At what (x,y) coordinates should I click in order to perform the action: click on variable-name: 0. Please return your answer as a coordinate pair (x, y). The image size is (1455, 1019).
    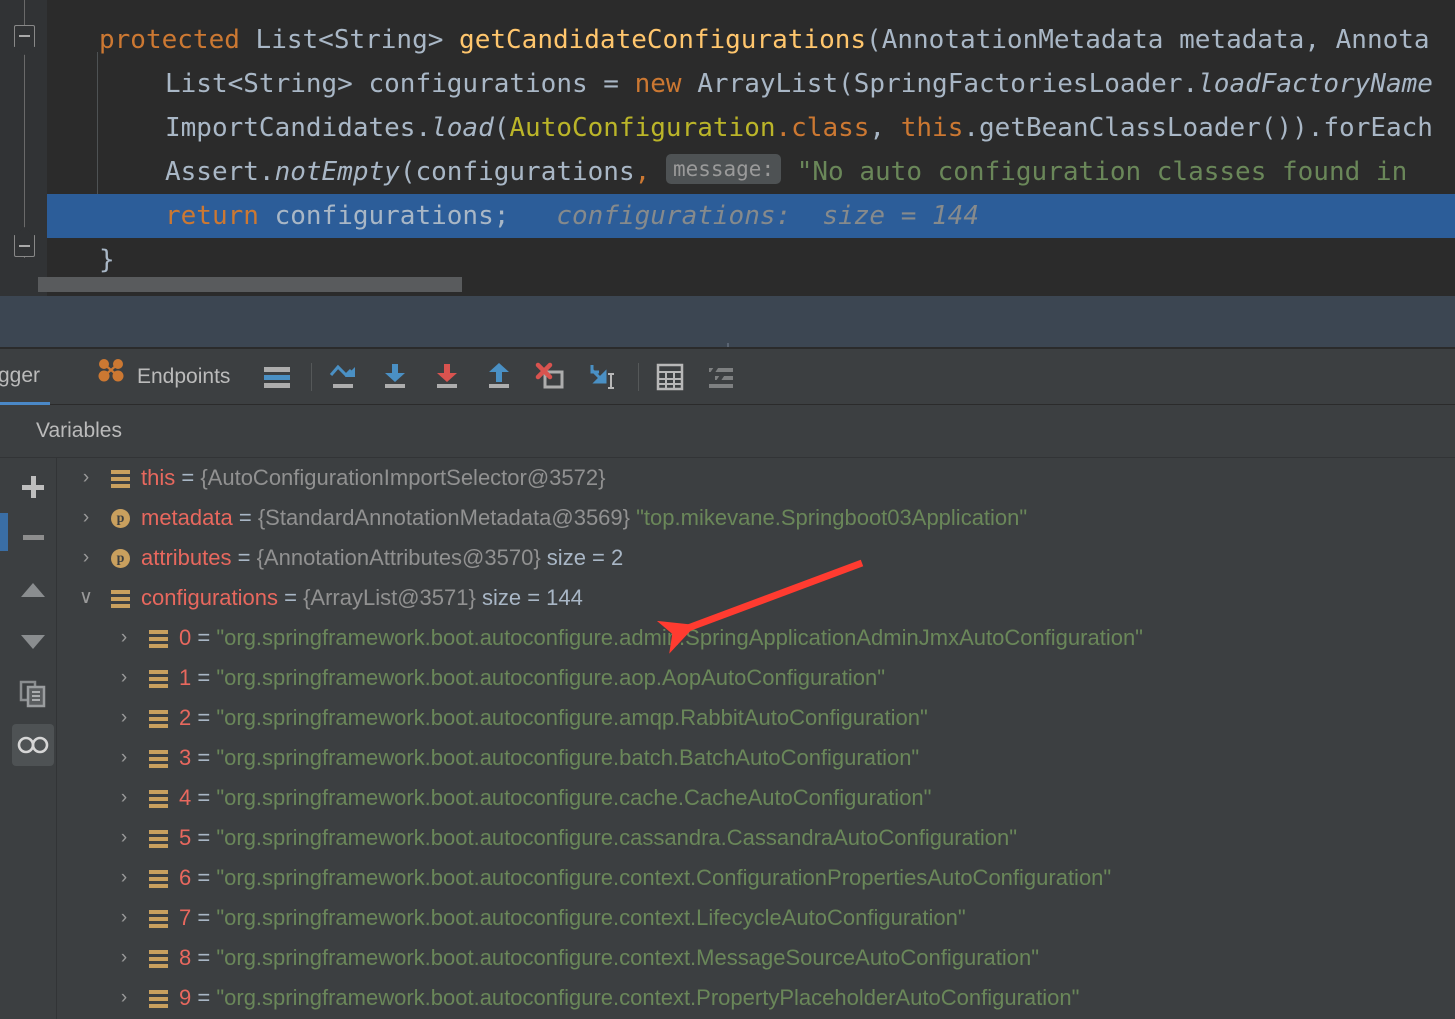
    Looking at the image, I should click on (185, 637).